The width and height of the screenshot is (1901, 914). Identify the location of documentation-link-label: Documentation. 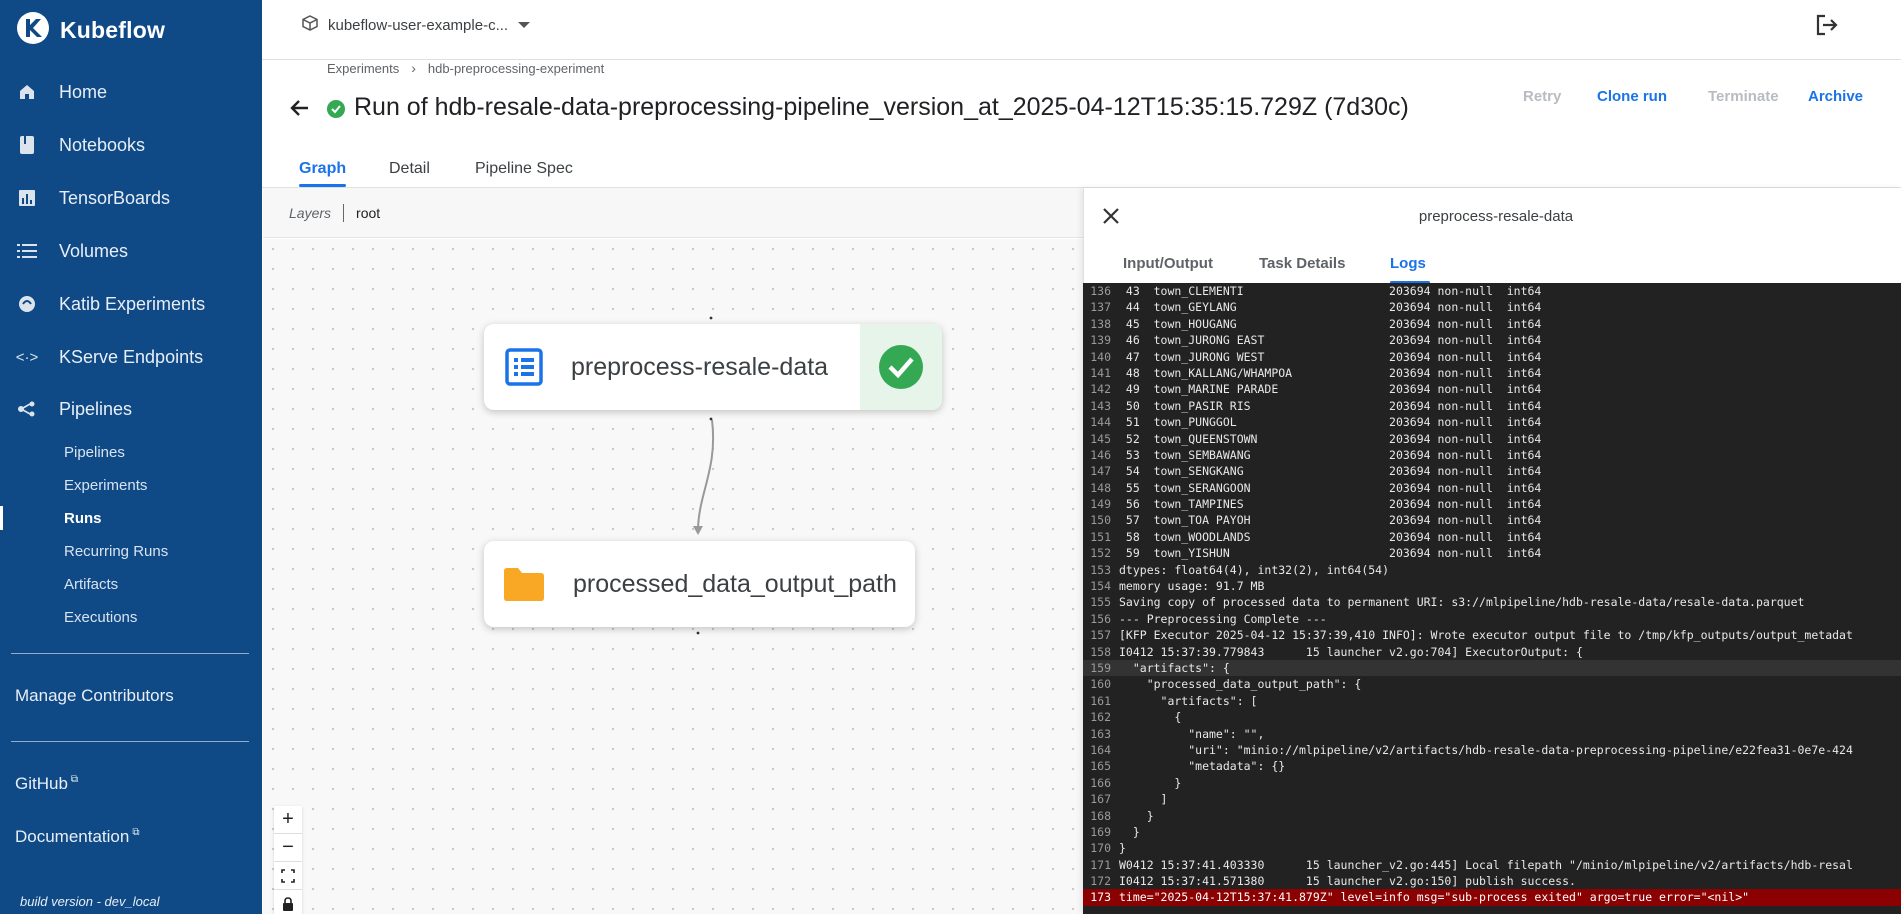
(72, 836).